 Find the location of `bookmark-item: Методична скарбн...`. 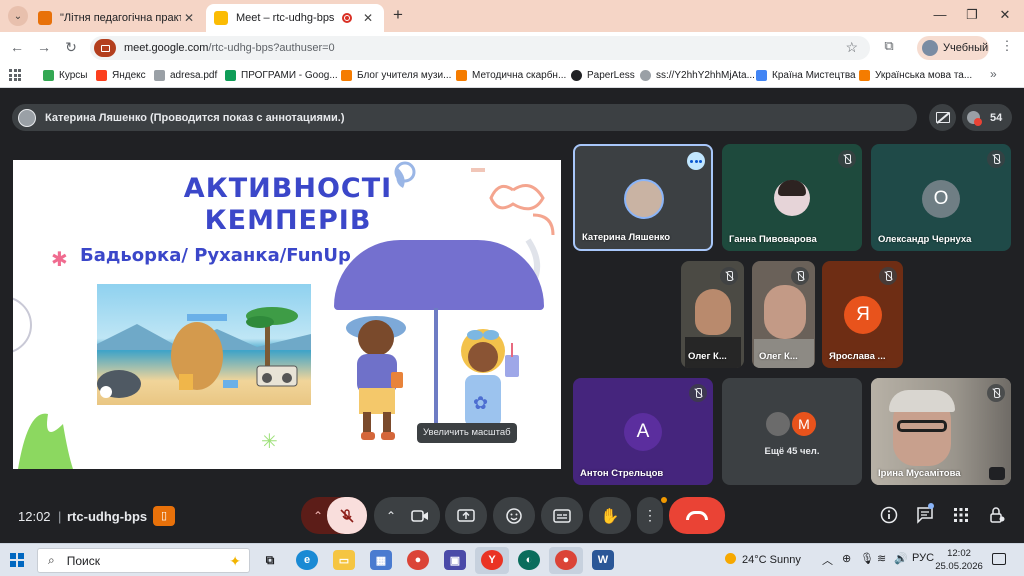

bookmark-item: Методична скарбн... is located at coordinates (511, 75).